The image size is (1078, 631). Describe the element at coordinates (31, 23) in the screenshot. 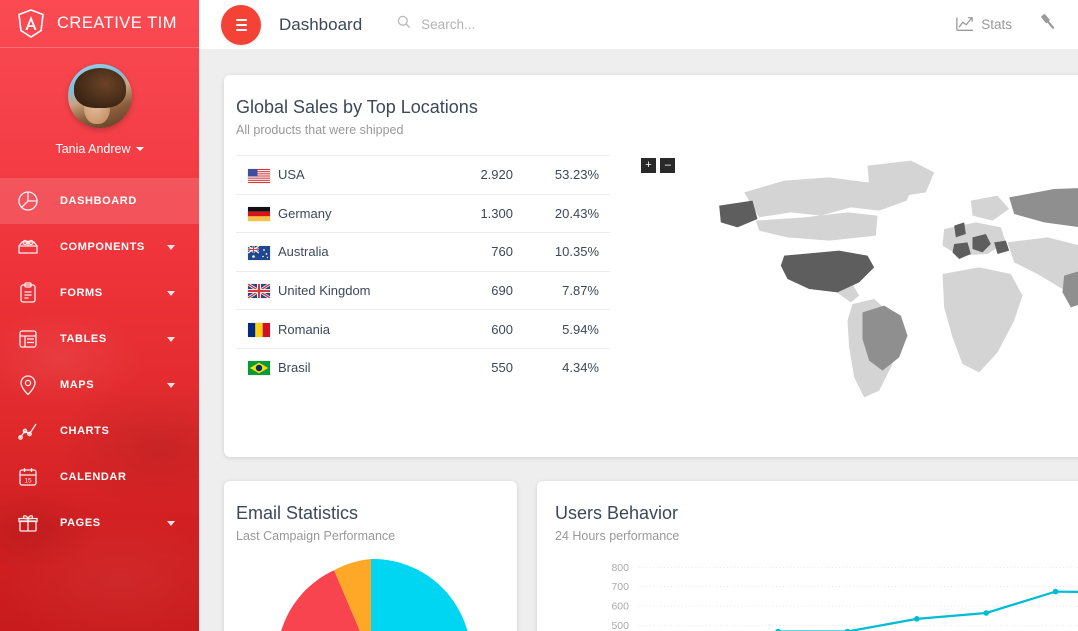

I see `angular-shield-icon` at that location.